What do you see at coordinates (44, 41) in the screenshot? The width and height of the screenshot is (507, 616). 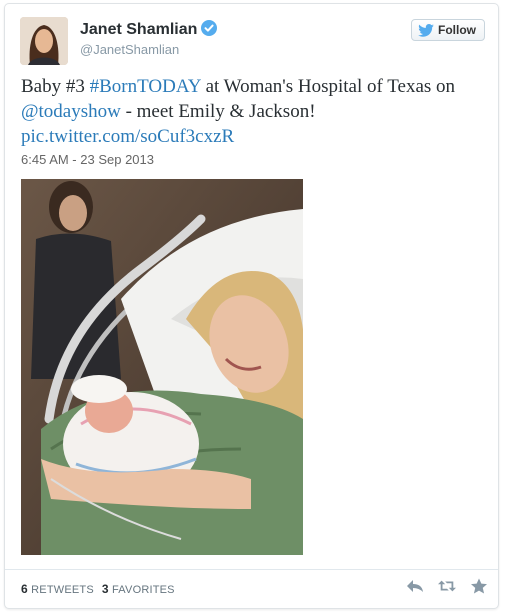 I see `avatar` at bounding box center [44, 41].